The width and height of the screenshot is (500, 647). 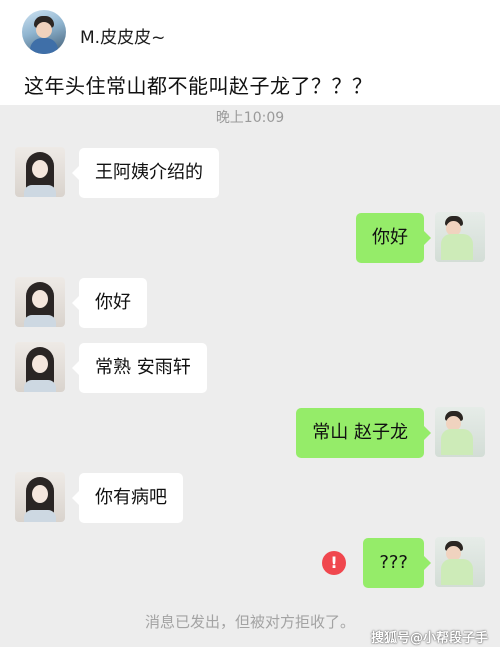 I want to click on message-bubble-outgoing: 常山 赵子龙, so click(x=363, y=433).